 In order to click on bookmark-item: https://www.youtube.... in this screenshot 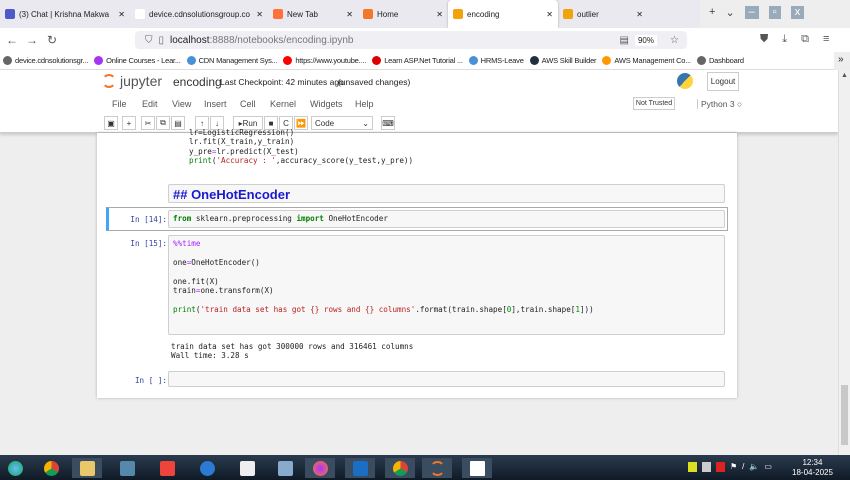, I will do `click(324, 60)`.